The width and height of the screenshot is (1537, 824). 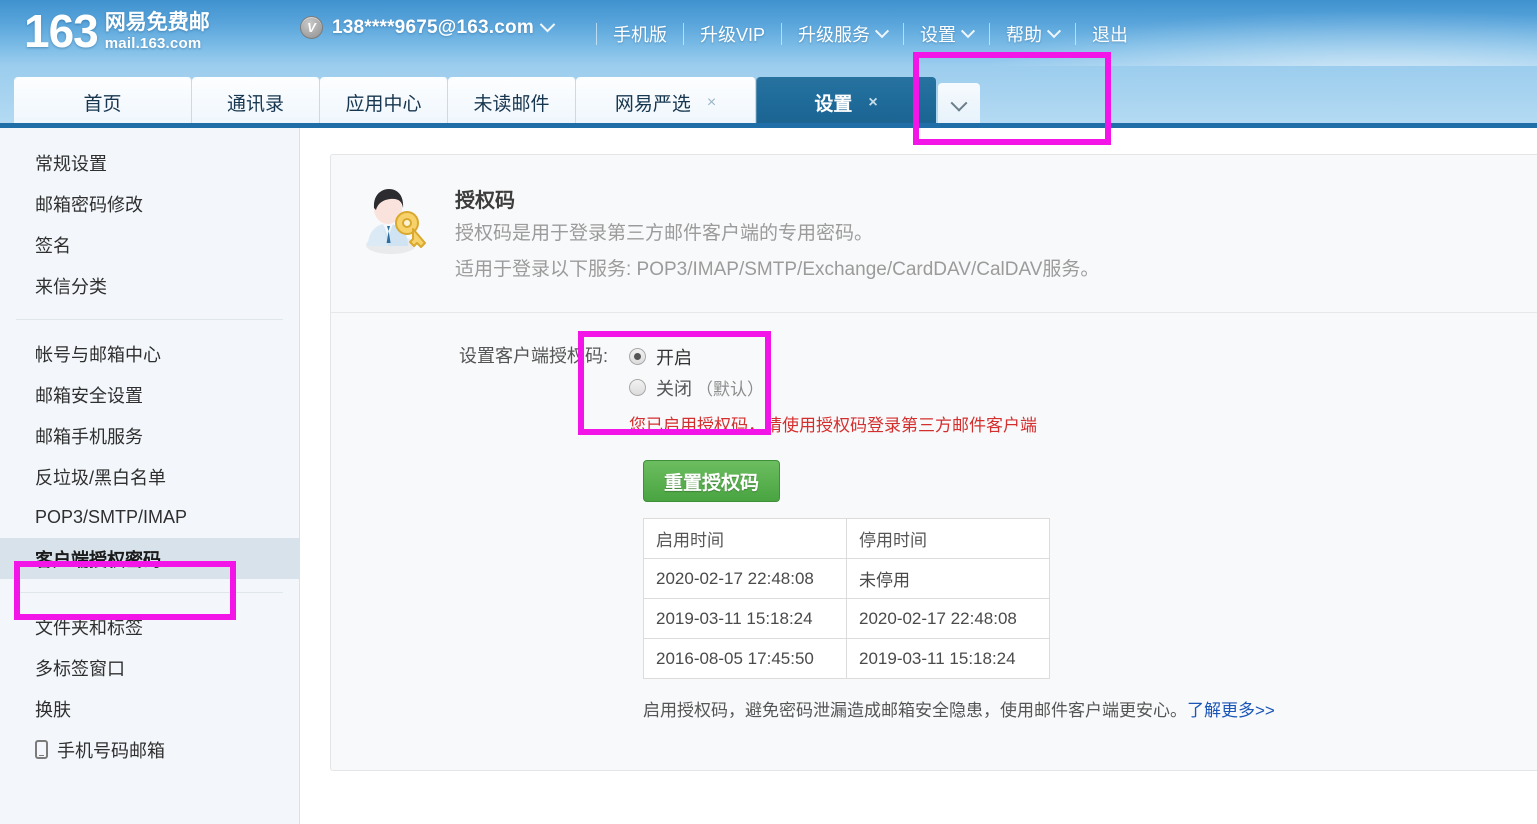 What do you see at coordinates (664, 233) in the screenshot?
I see `panel-description-line-1: 授权码是用于登录第三方邮件客户端的专用密码。` at bounding box center [664, 233].